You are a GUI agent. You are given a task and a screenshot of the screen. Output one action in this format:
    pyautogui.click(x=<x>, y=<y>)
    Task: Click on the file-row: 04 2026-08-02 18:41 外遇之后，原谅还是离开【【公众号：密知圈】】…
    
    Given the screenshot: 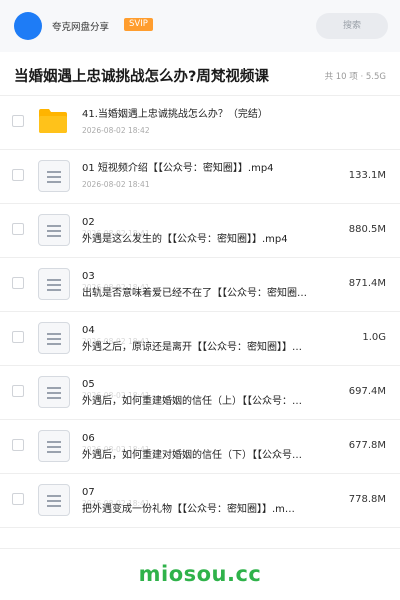 What is the action you would take?
    pyautogui.click(x=200, y=339)
    